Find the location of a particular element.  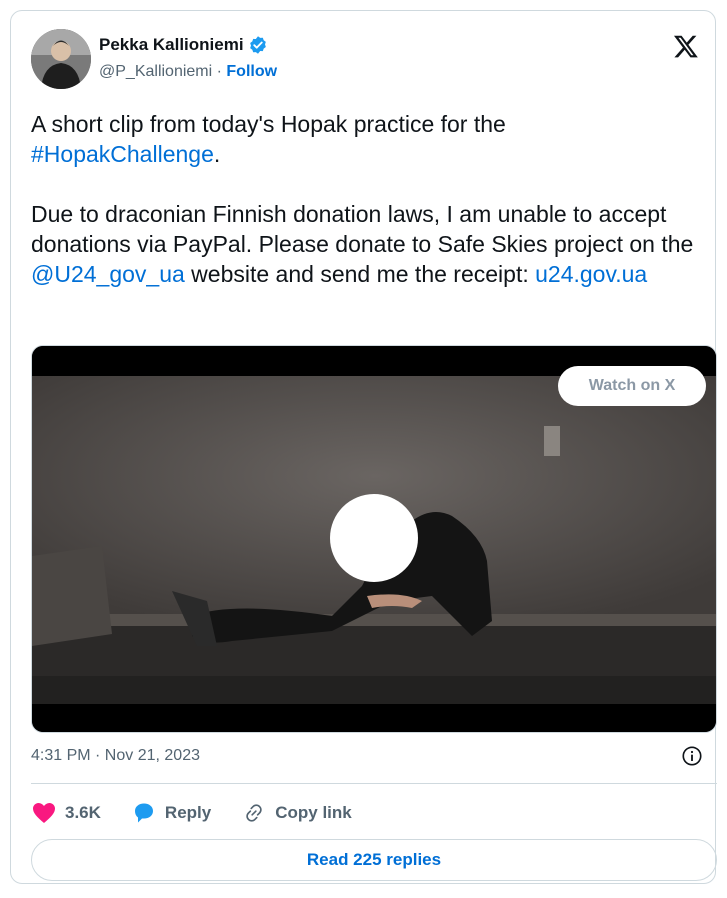

tweet-actions: 3.6K Reply Copy link is located at coordinates (206, 813).